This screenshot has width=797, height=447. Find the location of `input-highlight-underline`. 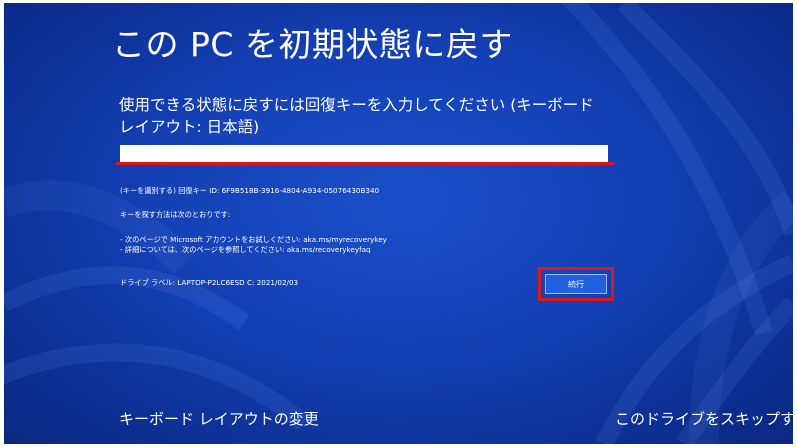

input-highlight-underline is located at coordinates (365, 163).